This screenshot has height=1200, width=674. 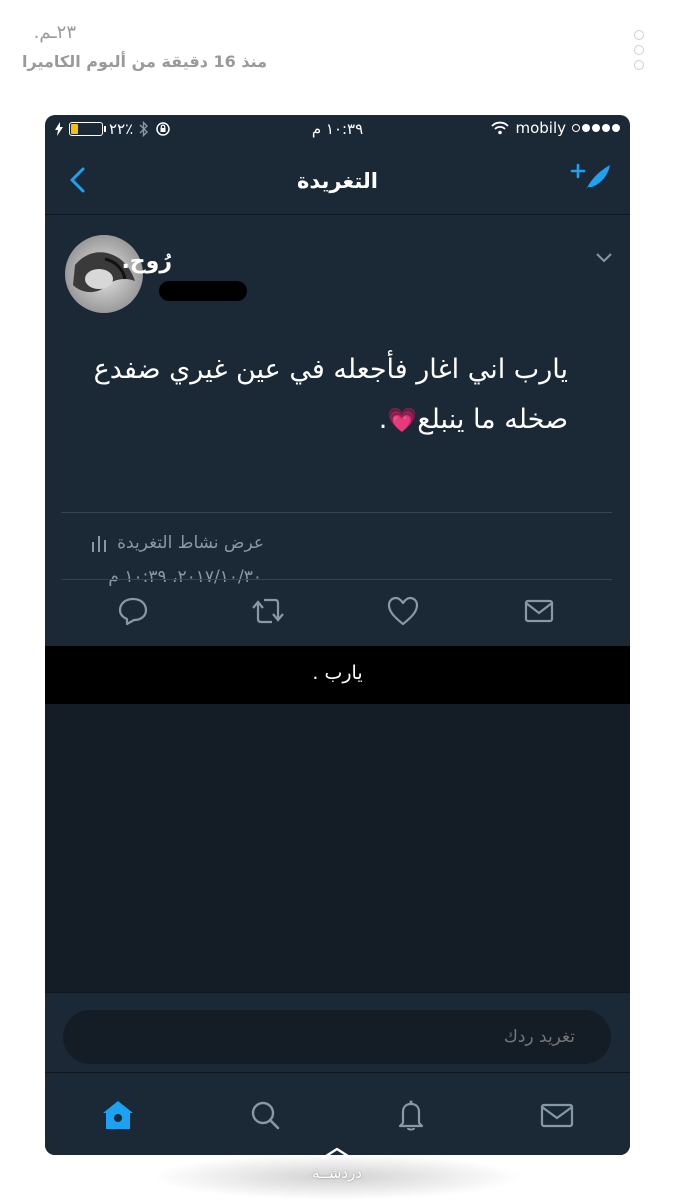 I want to click on story-subtitle: منذ 16 دقيقة من ألبوم الكاميرا, so click(x=144, y=61).